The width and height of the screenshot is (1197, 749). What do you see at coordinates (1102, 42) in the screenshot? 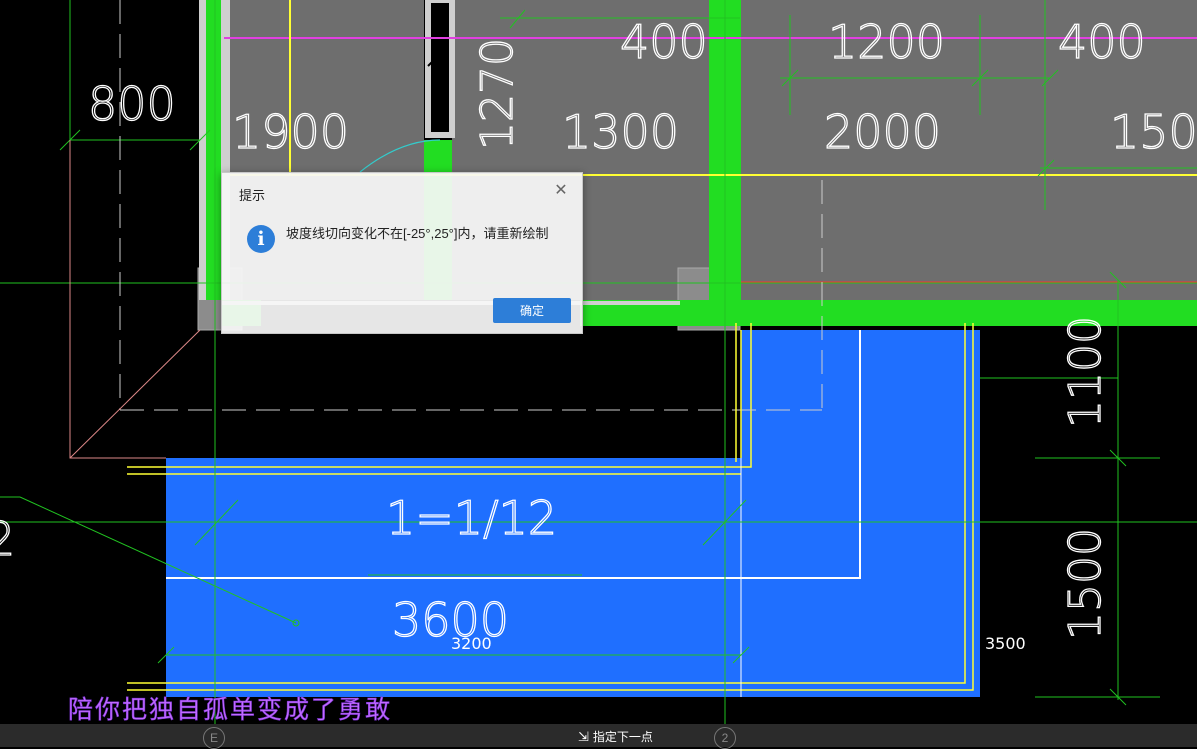
I see `dim-400-right: 400` at bounding box center [1102, 42].